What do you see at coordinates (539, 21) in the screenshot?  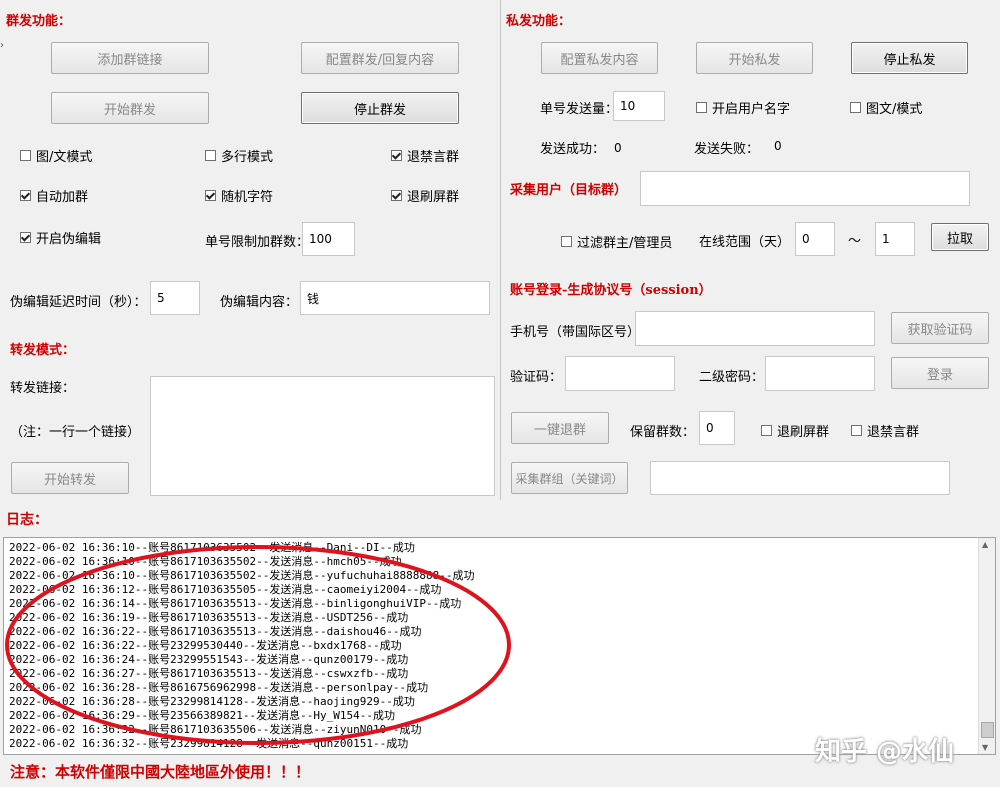 I see `private-section-title: 私发功能：` at bounding box center [539, 21].